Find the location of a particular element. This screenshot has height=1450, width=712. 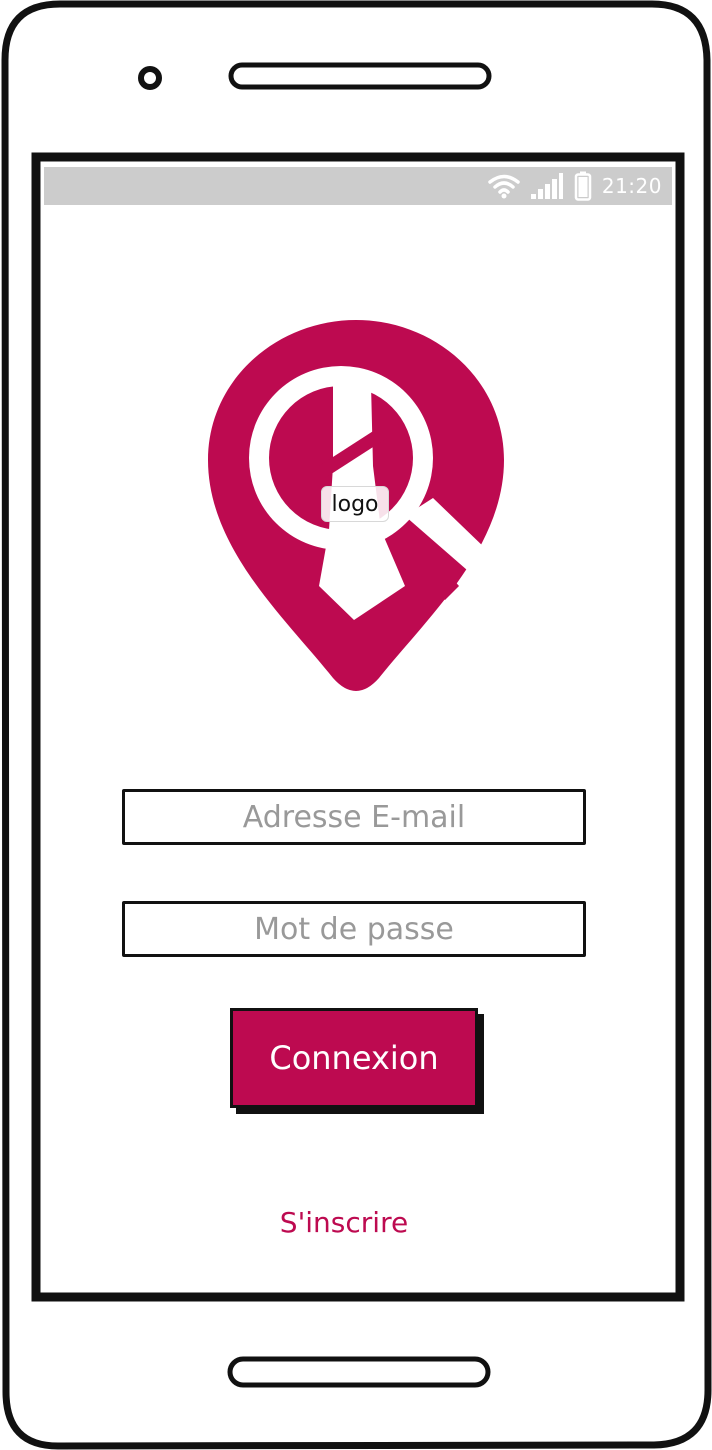

signup-link: S'inscrire is located at coordinates (344, 1222).